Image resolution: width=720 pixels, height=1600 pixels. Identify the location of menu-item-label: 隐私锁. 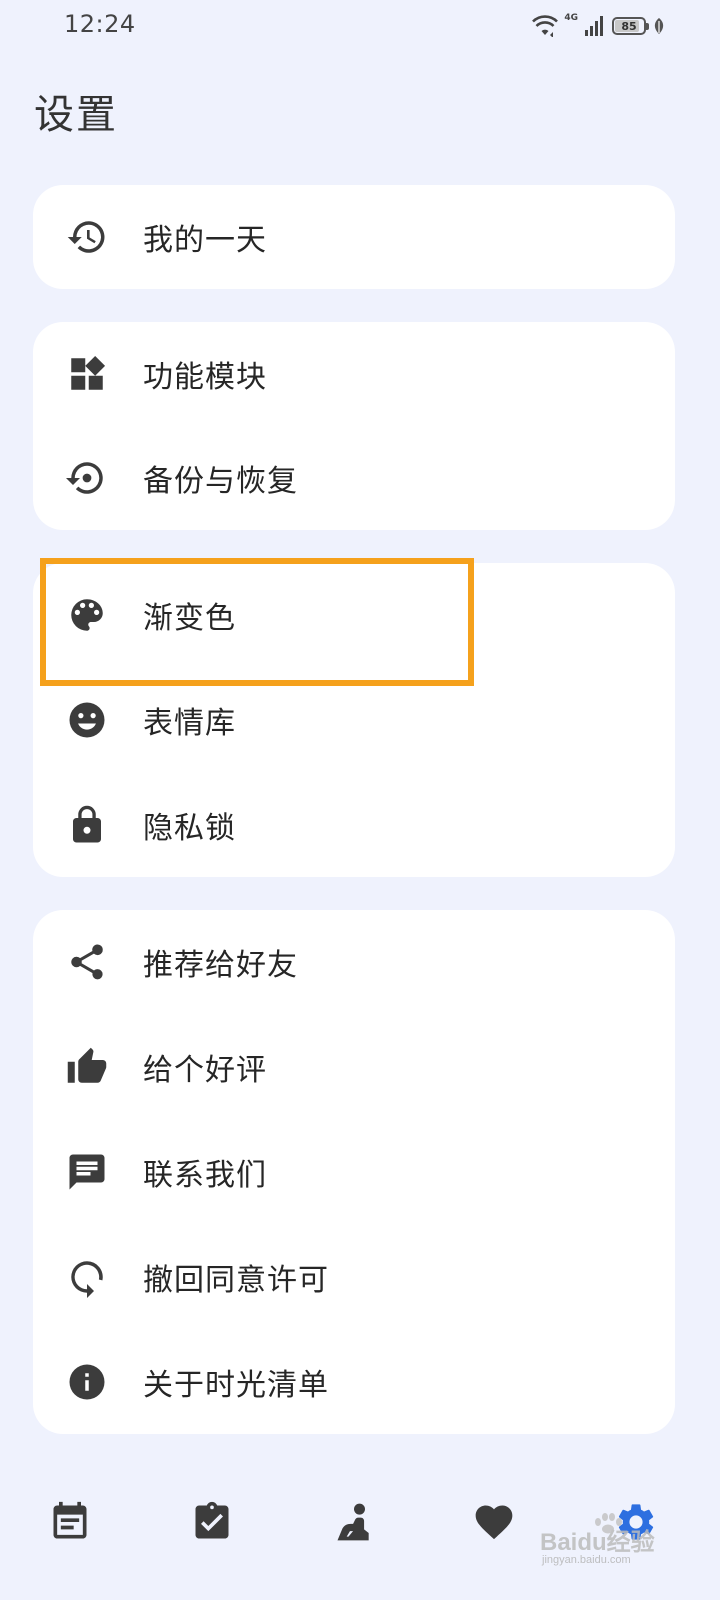
(189, 828).